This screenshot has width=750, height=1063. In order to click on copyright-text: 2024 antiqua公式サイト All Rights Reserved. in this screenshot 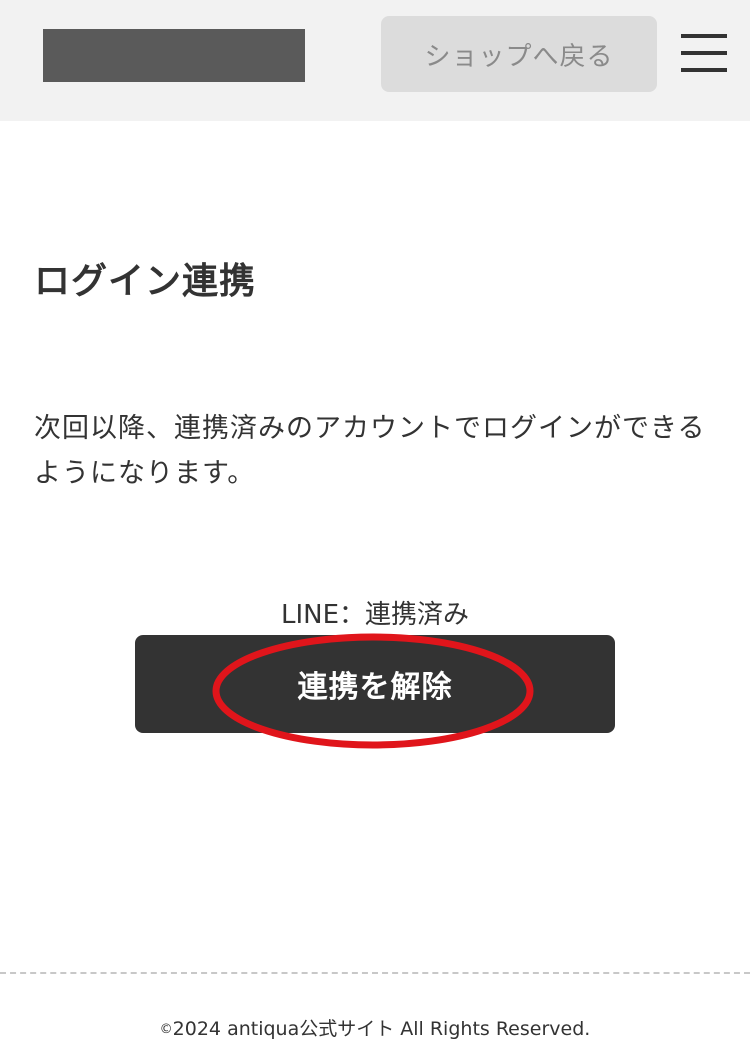, I will do `click(381, 1029)`.